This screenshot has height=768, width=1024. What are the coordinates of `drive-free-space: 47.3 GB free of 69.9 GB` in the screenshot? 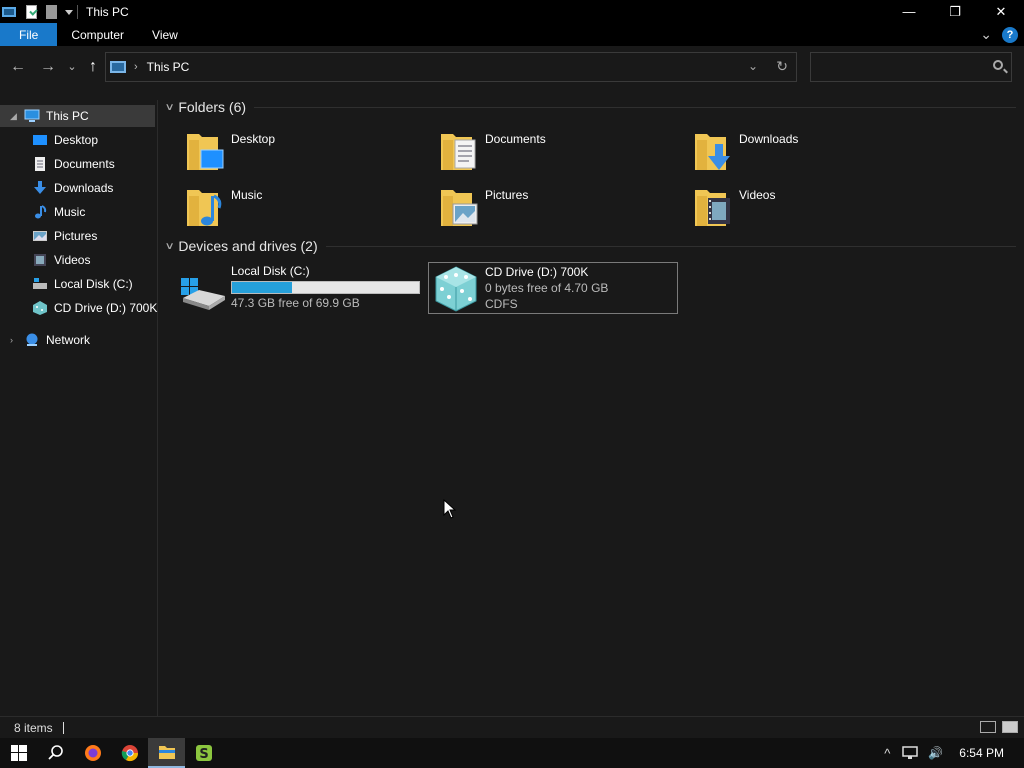 It's located at (295, 303).